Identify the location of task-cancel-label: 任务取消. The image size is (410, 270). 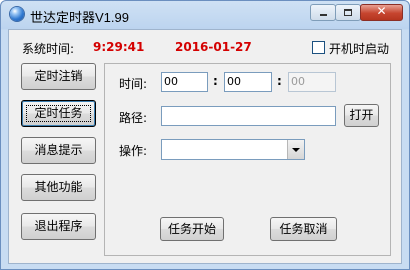
(303, 229).